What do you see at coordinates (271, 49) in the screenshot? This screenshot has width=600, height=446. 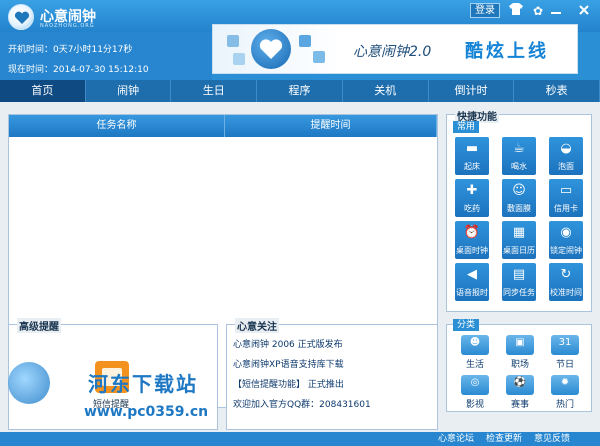 I see `banner-heart-icon` at bounding box center [271, 49].